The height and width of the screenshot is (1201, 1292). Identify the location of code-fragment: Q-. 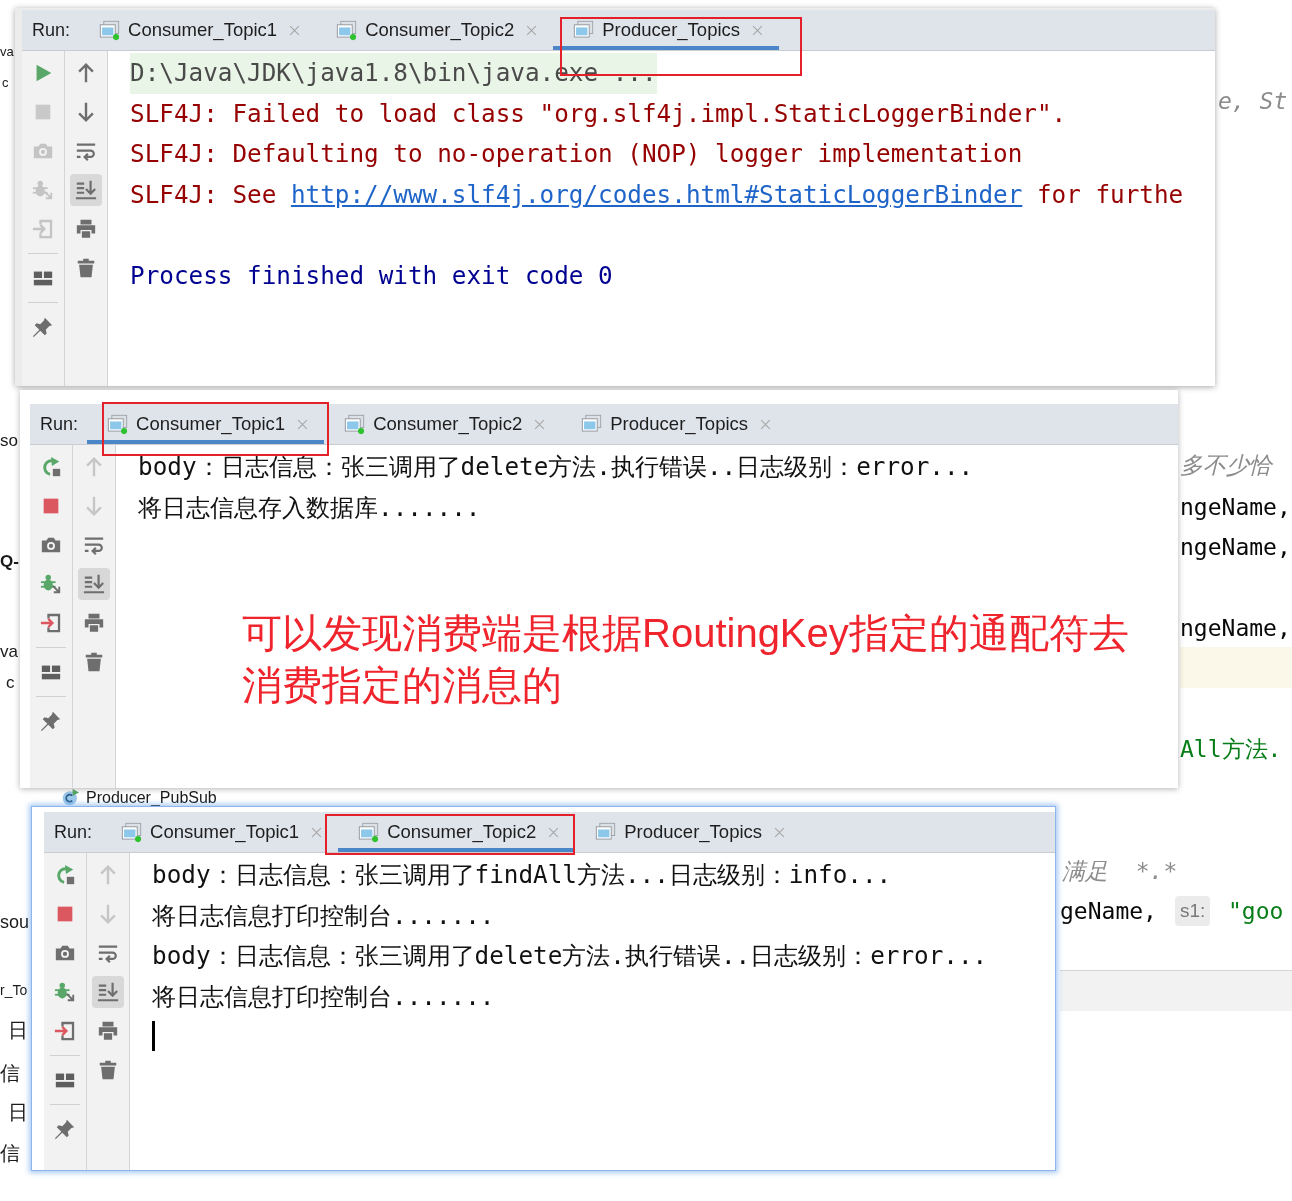
(9, 561).